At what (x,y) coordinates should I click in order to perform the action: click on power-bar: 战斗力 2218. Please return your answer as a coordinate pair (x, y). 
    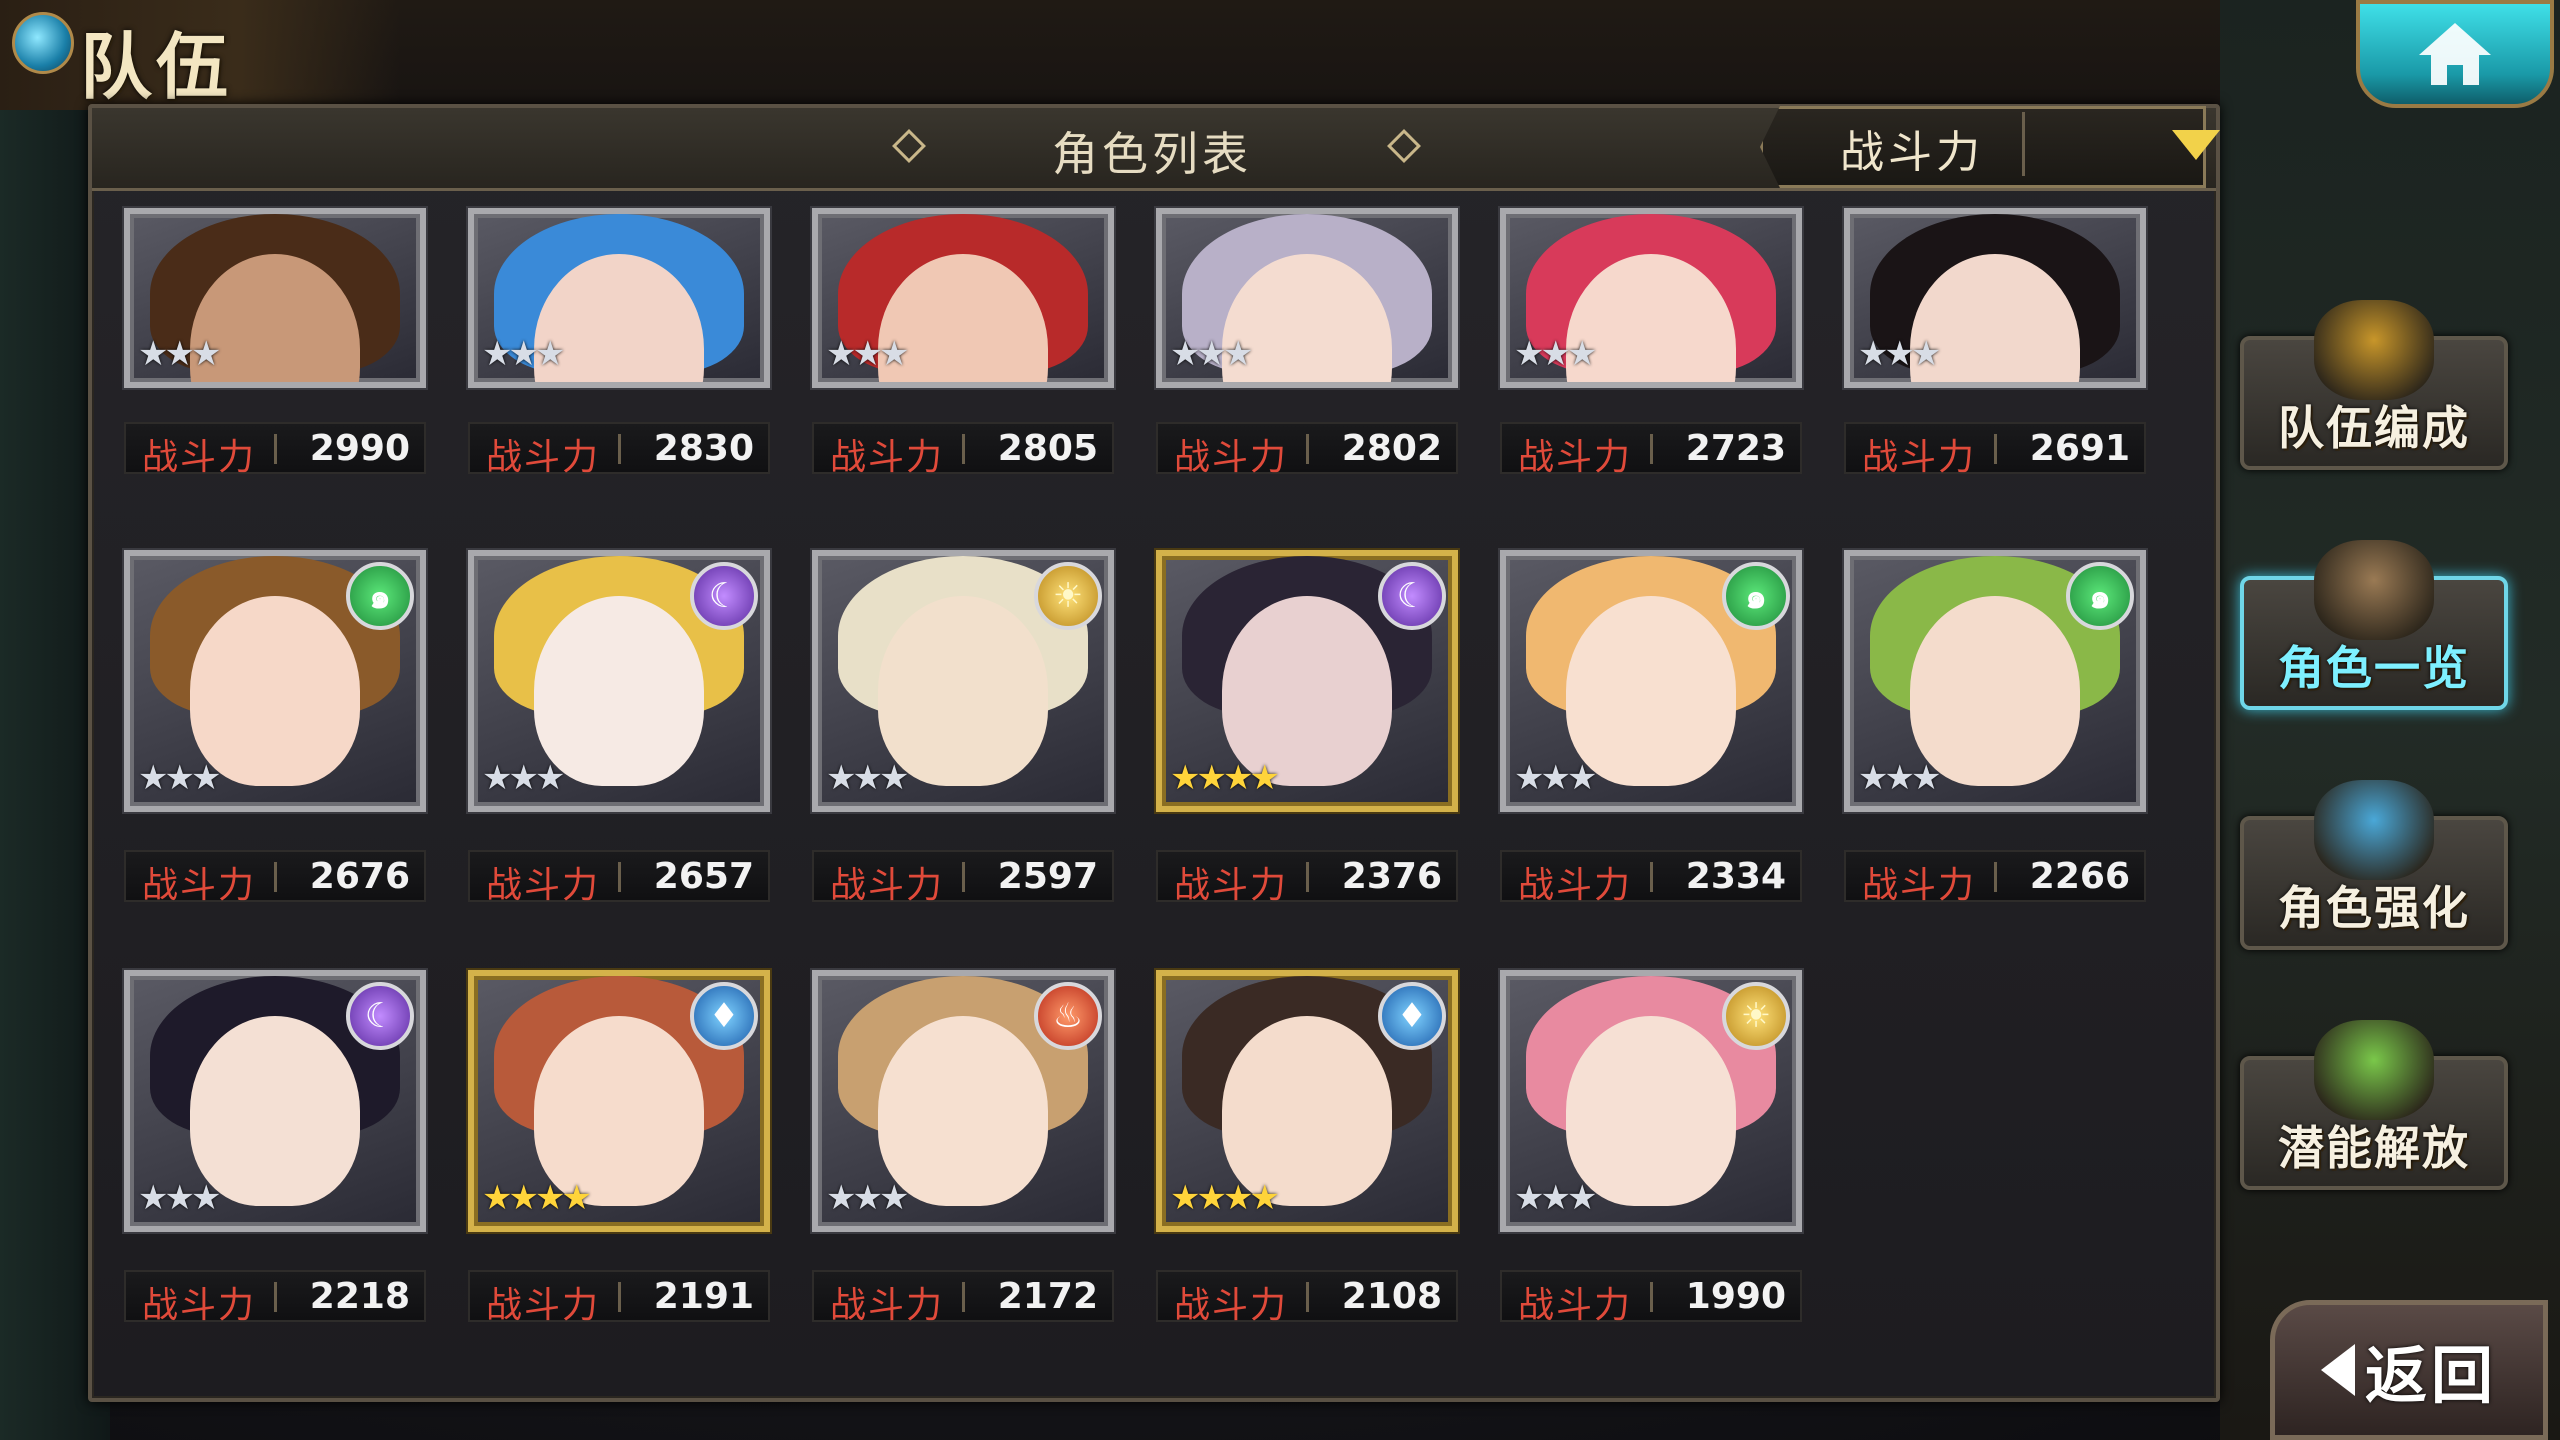
    Looking at the image, I should click on (275, 1298).